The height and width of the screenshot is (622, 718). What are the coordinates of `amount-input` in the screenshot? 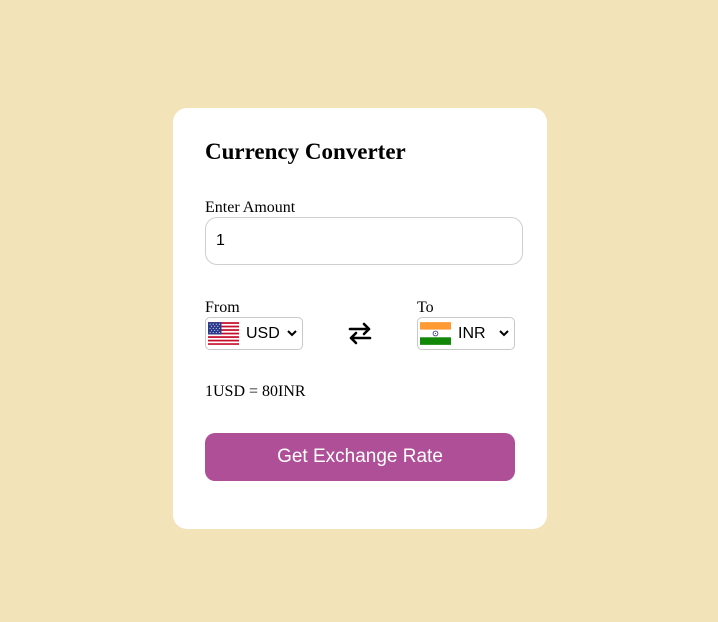 It's located at (364, 241).